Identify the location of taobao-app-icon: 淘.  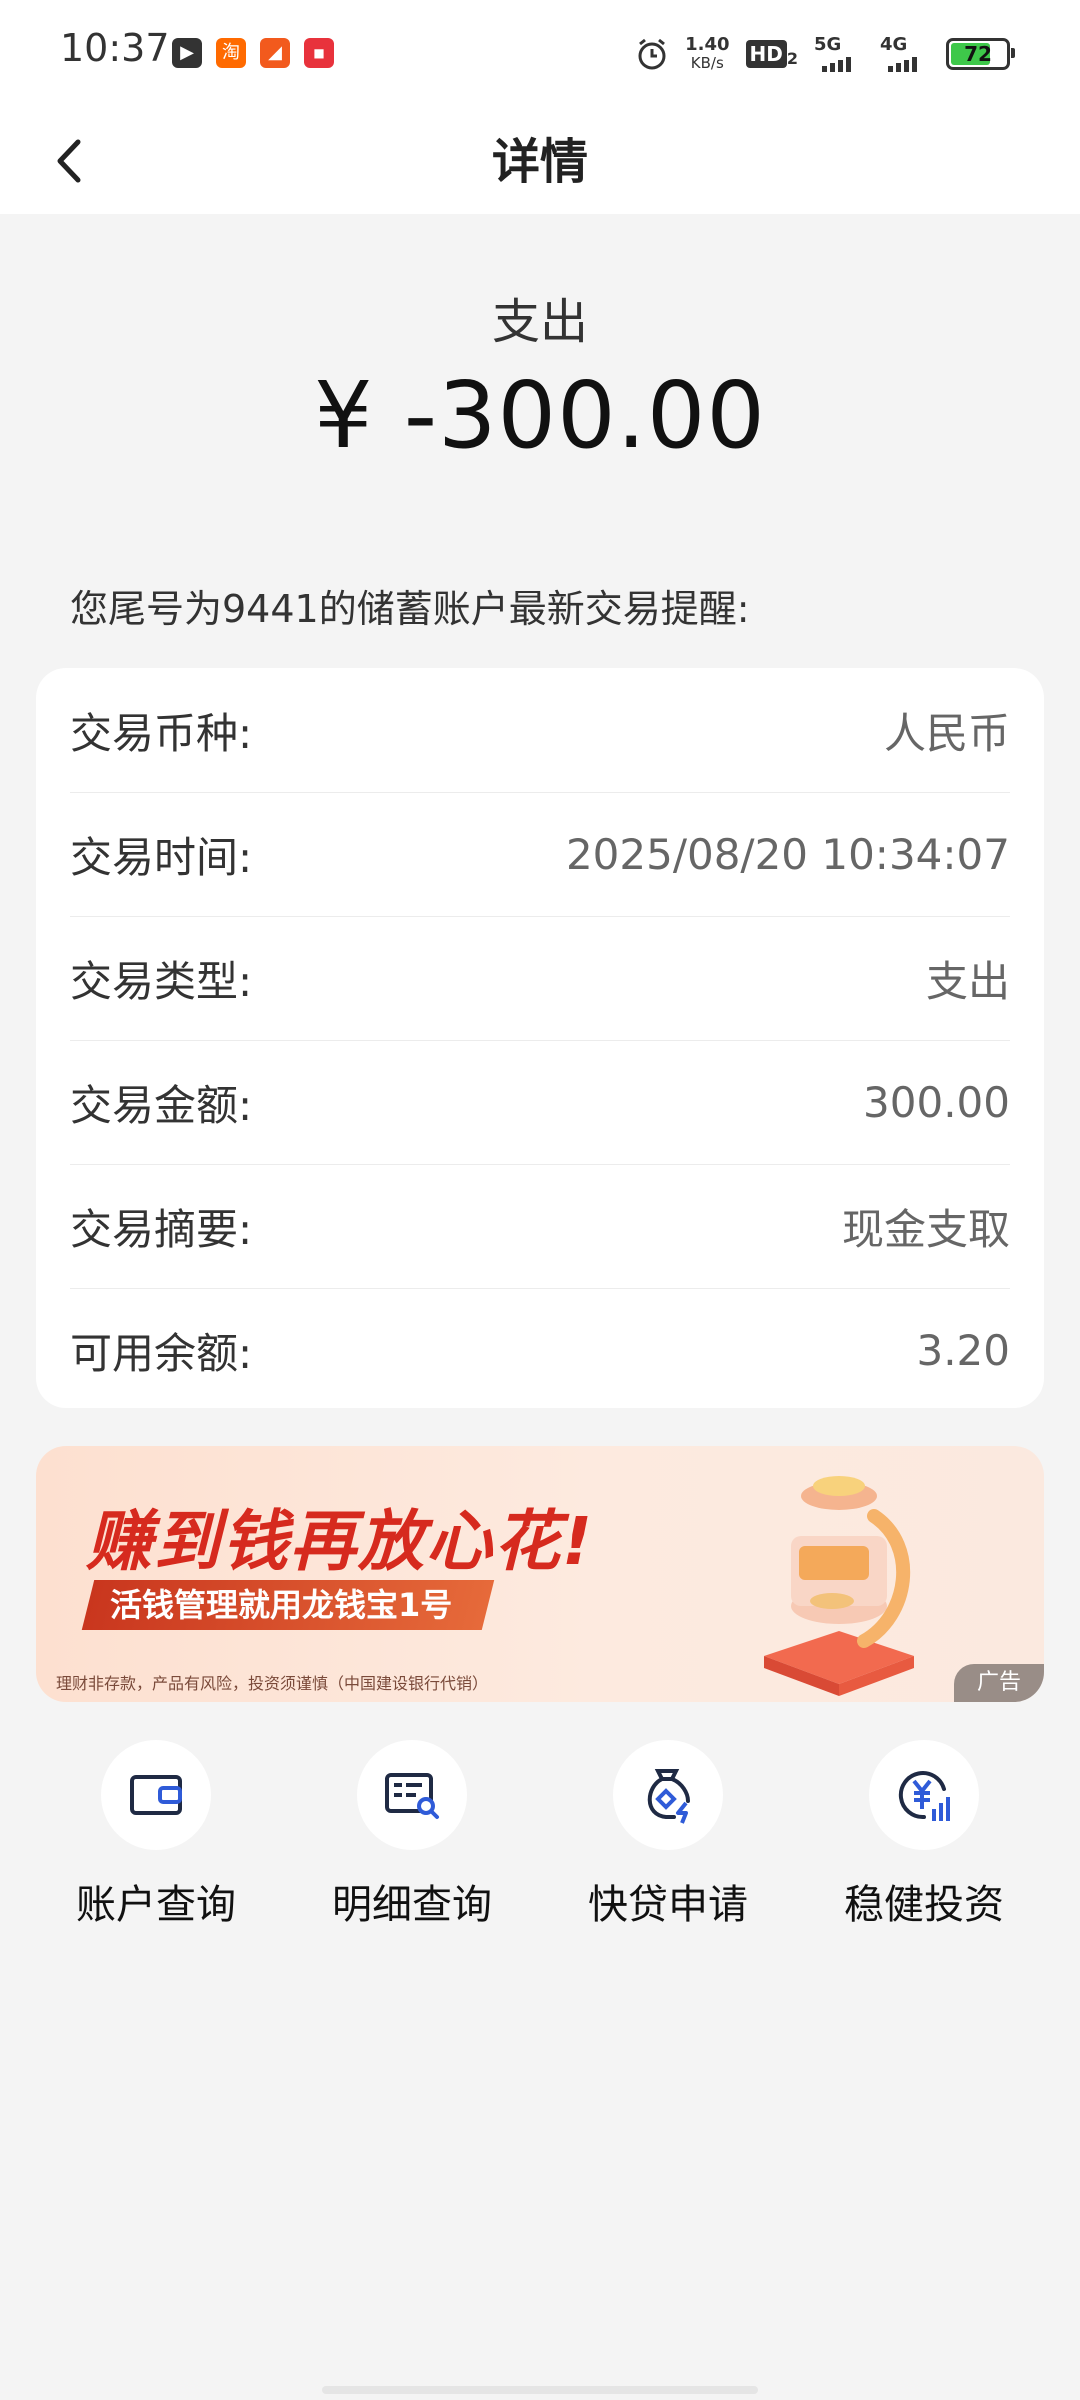
(231, 53).